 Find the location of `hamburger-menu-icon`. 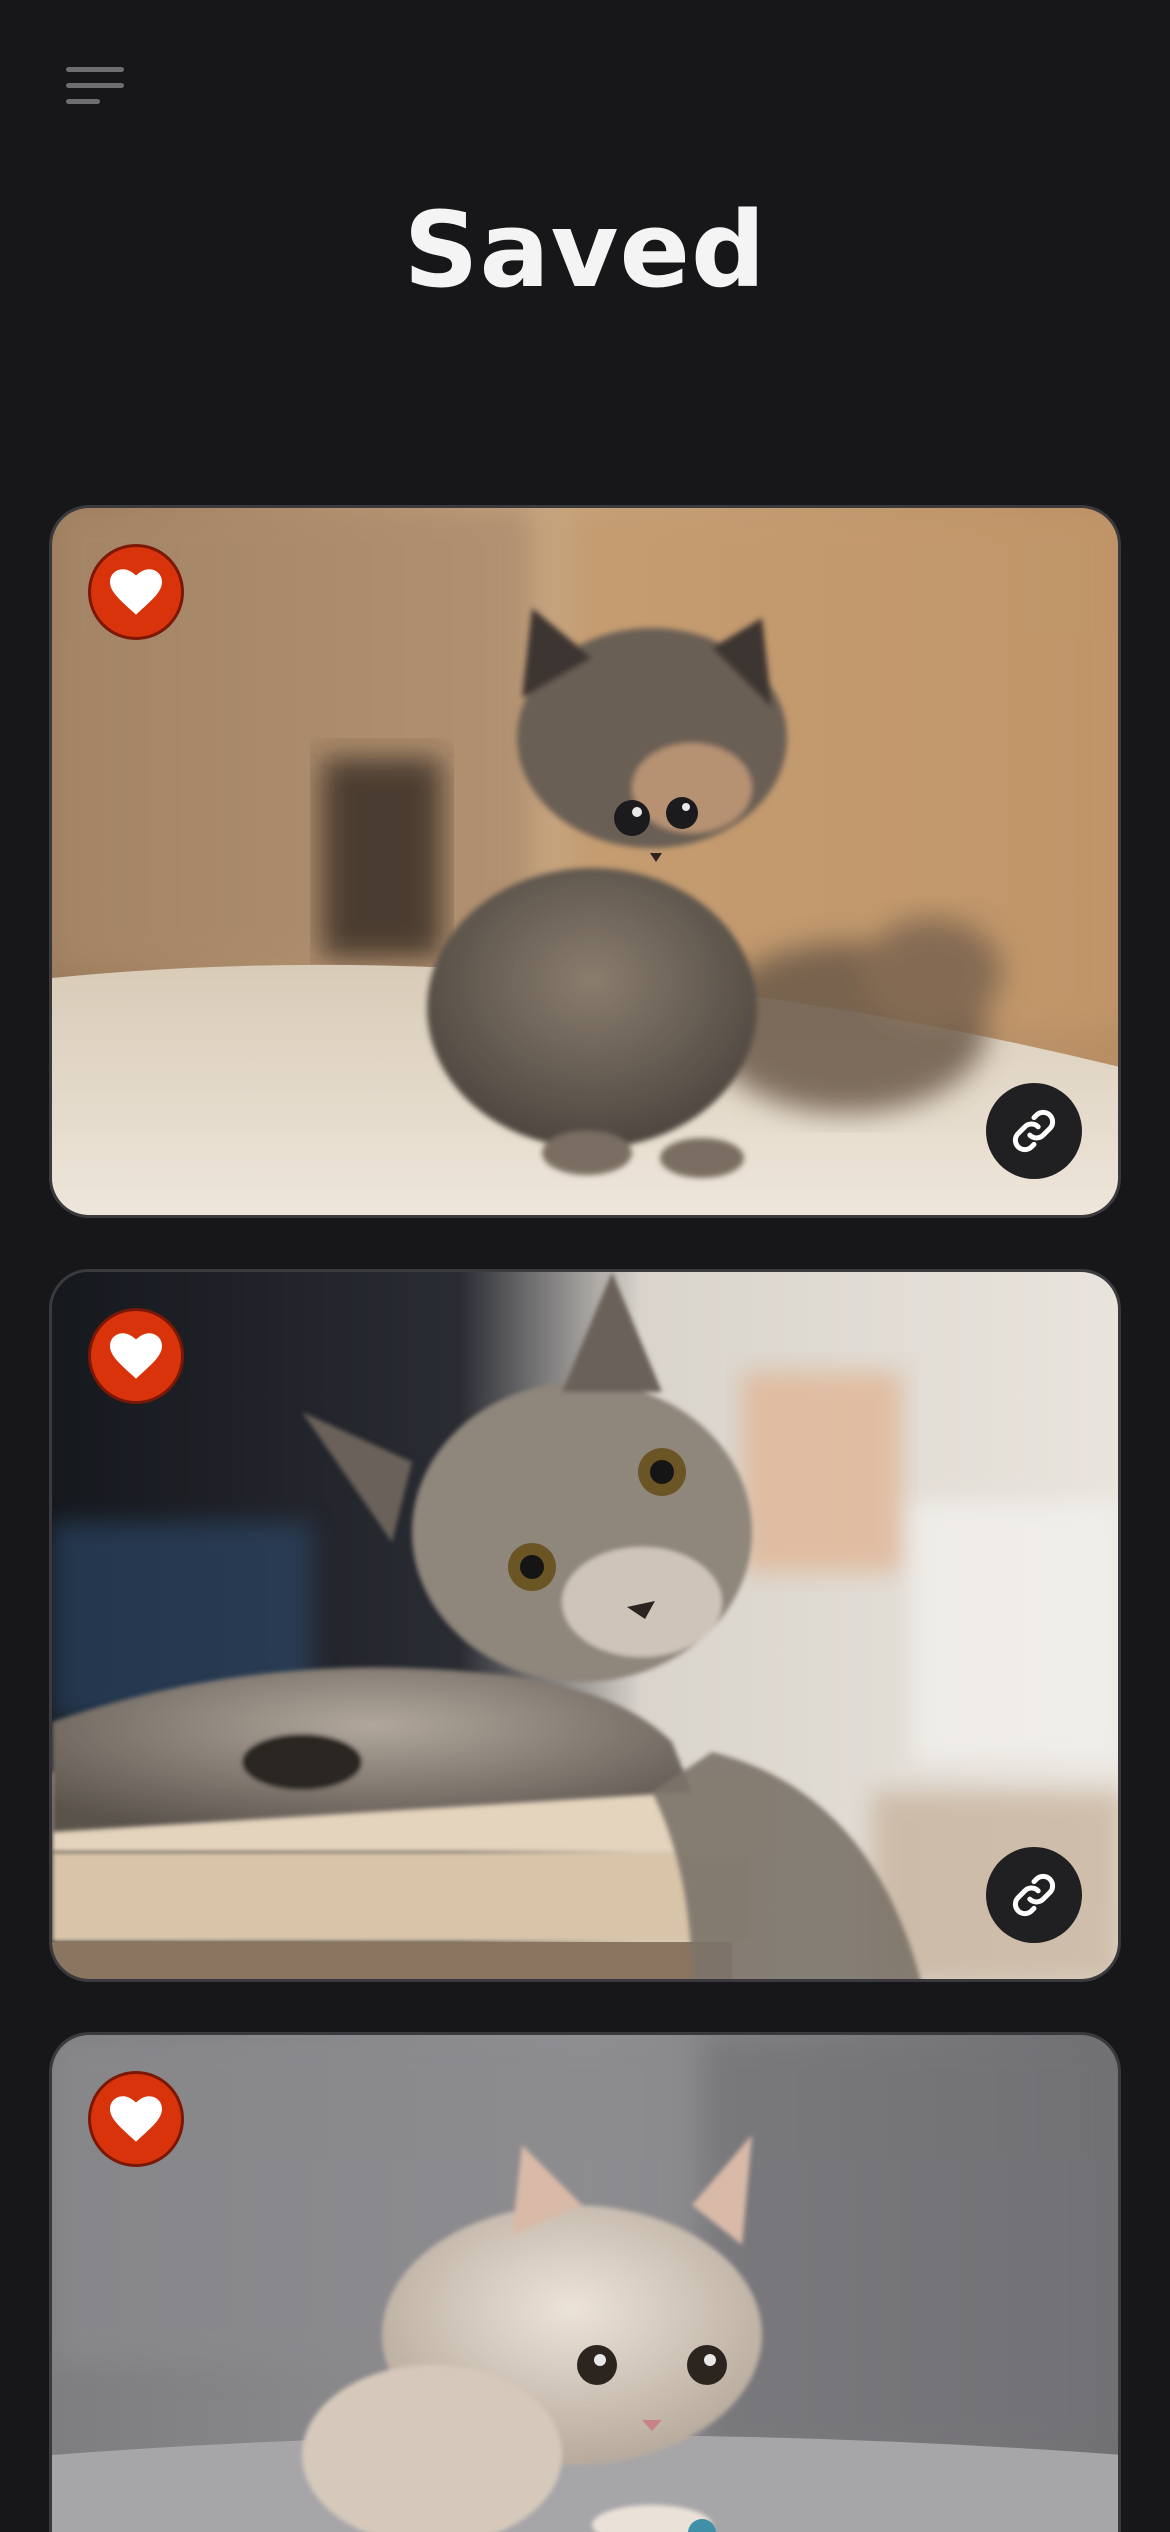

hamburger-menu-icon is located at coordinates (96, 85).